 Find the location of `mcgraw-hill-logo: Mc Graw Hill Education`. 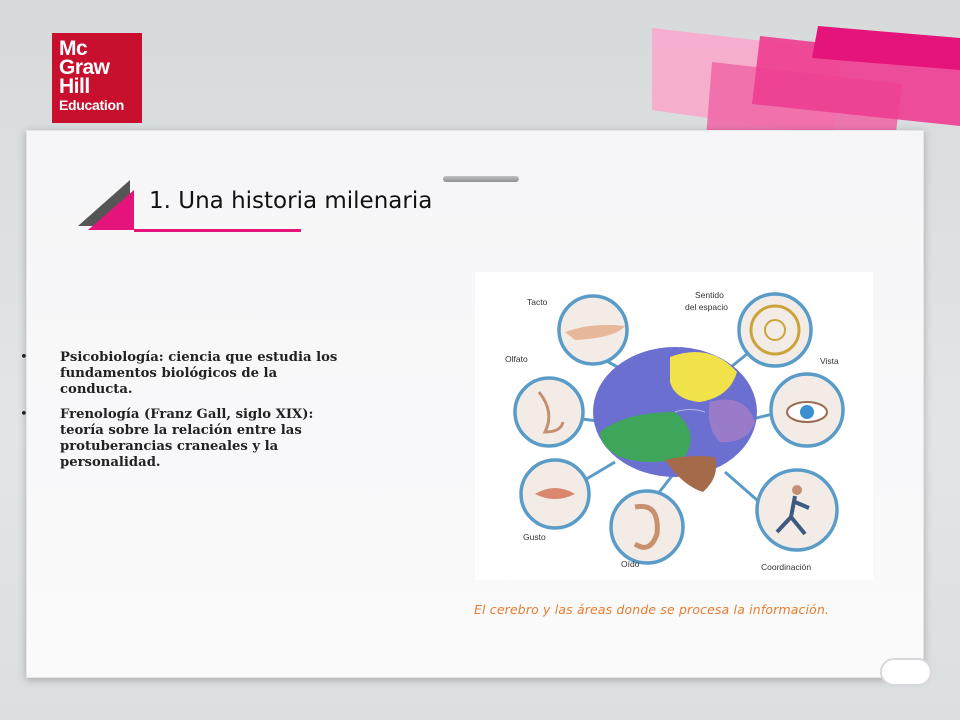

mcgraw-hill-logo: Mc Graw Hill Education is located at coordinates (97, 78).